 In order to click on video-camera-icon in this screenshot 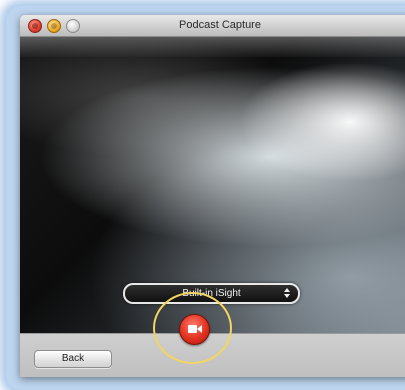, I will do `click(192, 329)`.